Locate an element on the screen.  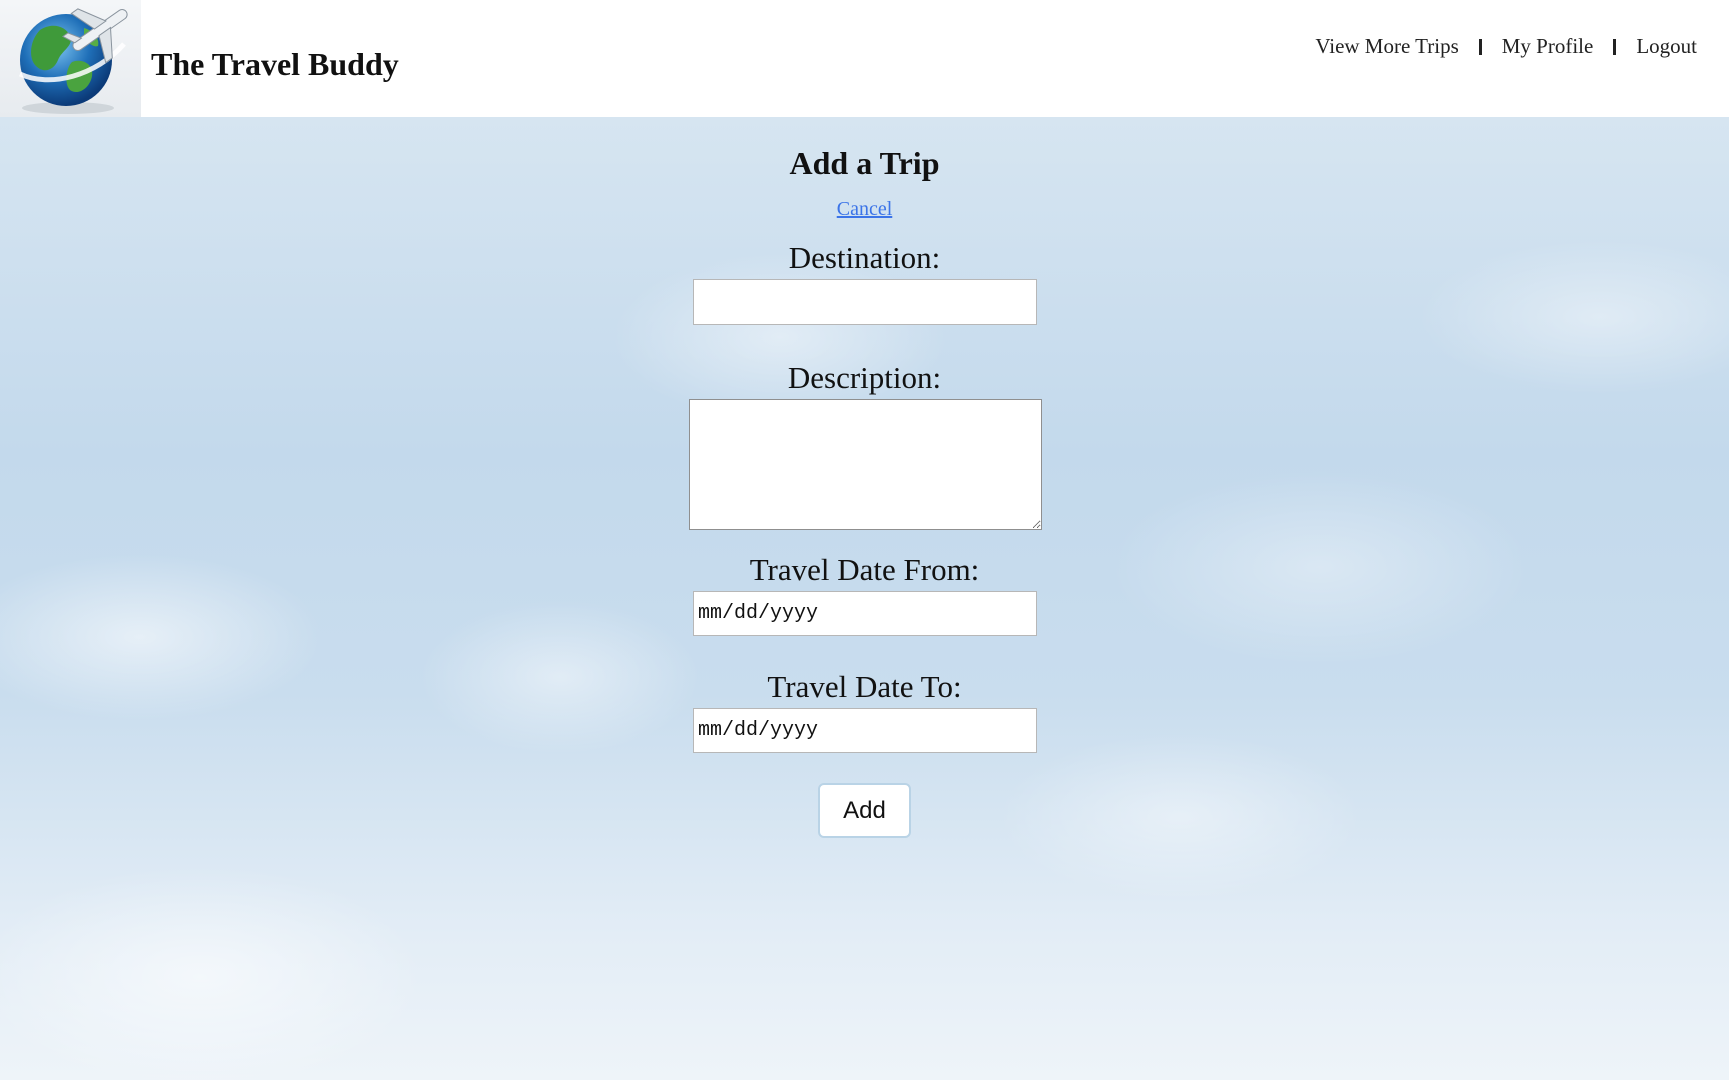
page-title: Add a Trip is located at coordinates (864, 163).